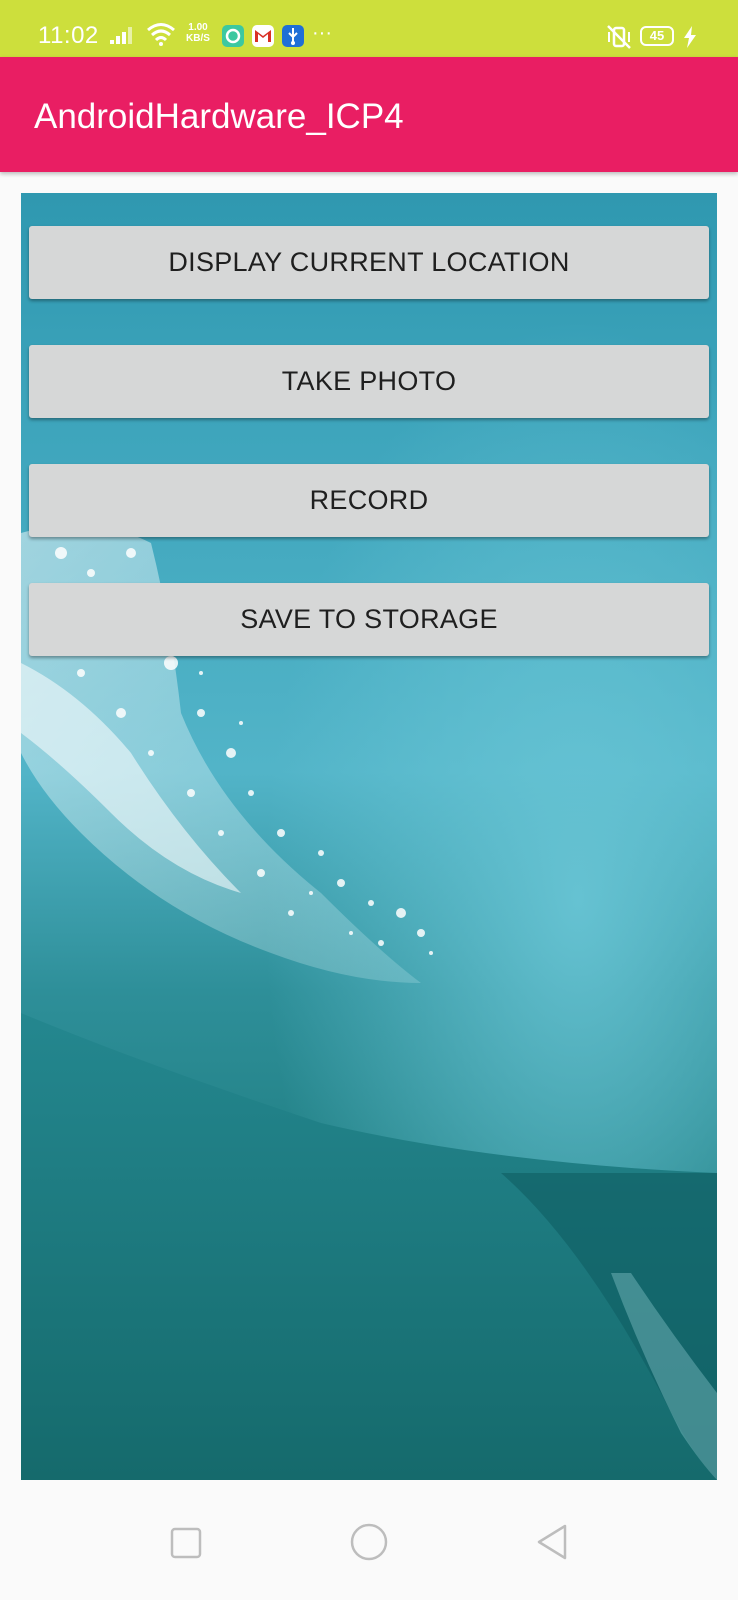 This screenshot has height=1600, width=738. What do you see at coordinates (552, 1542) in the screenshot?
I see `back-icon` at bounding box center [552, 1542].